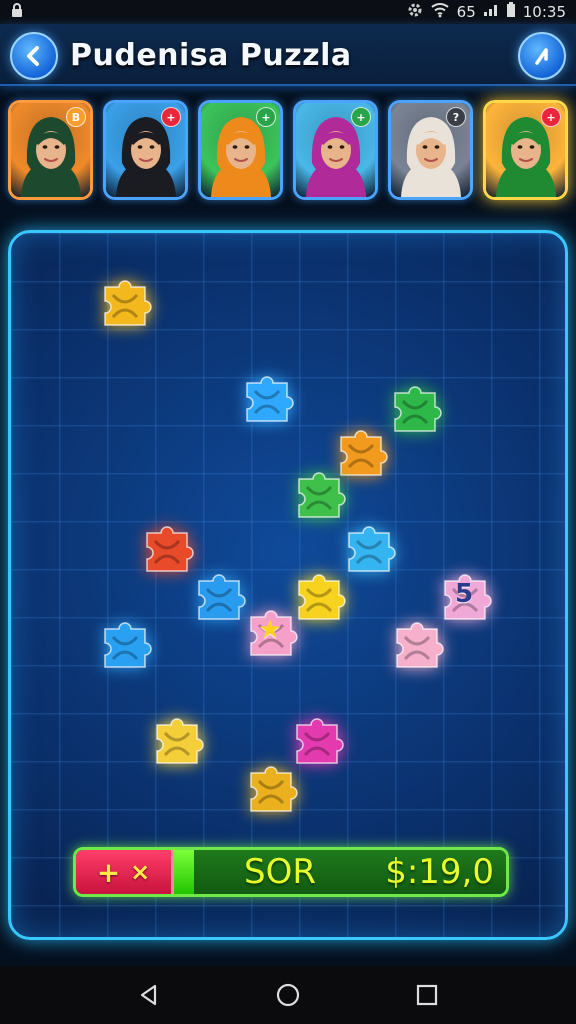  What do you see at coordinates (280, 872) in the screenshot?
I see `score-label: SOR` at bounding box center [280, 872].